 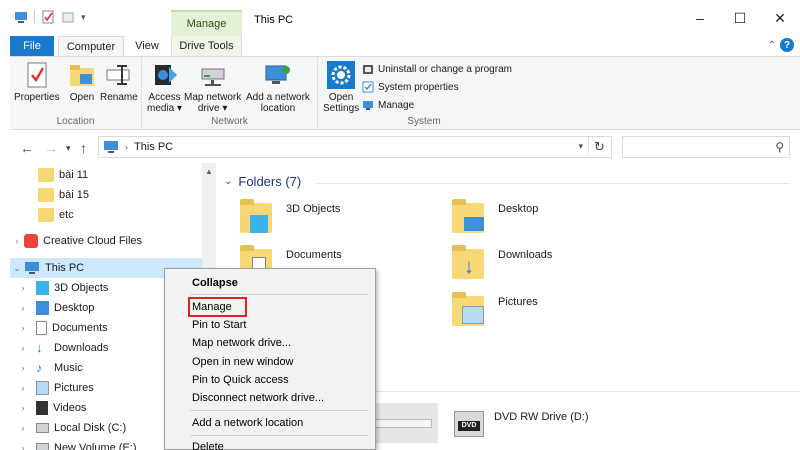 I want to click on folders-header-label: Folders (7), so click(x=270, y=181).